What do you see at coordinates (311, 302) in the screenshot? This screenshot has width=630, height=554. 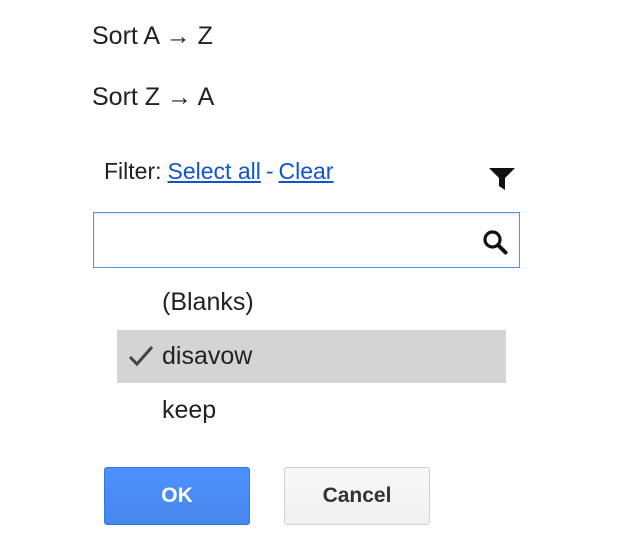 I see `value-item-blanks: (Blanks)` at bounding box center [311, 302].